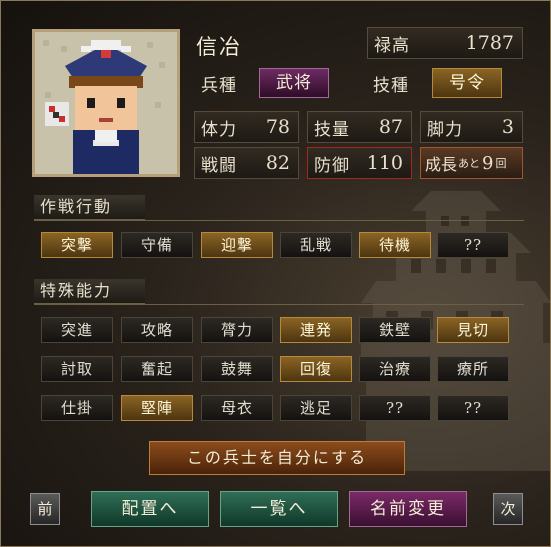 Image resolution: width=551 pixels, height=547 pixels. What do you see at coordinates (489, 43) in the screenshot?
I see `salary-value: 1787` at bounding box center [489, 43].